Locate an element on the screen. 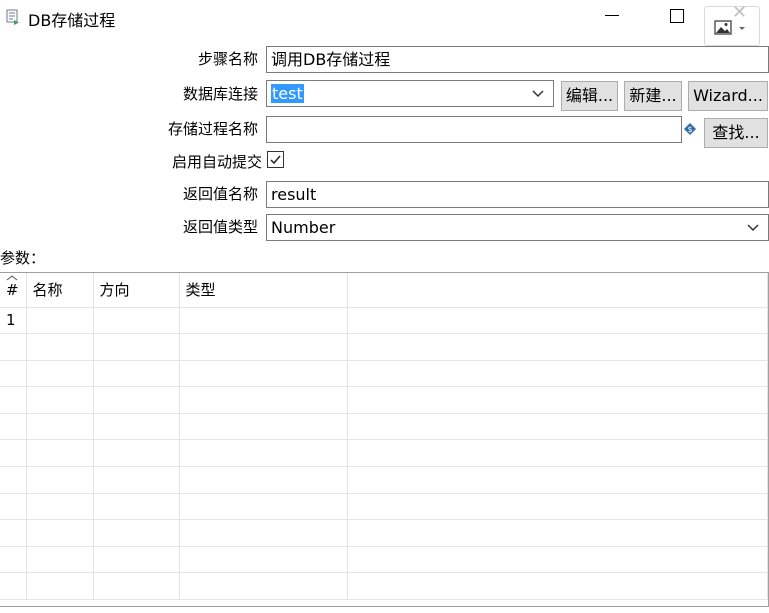  close-icon: ✕ is located at coordinates (739, 13).